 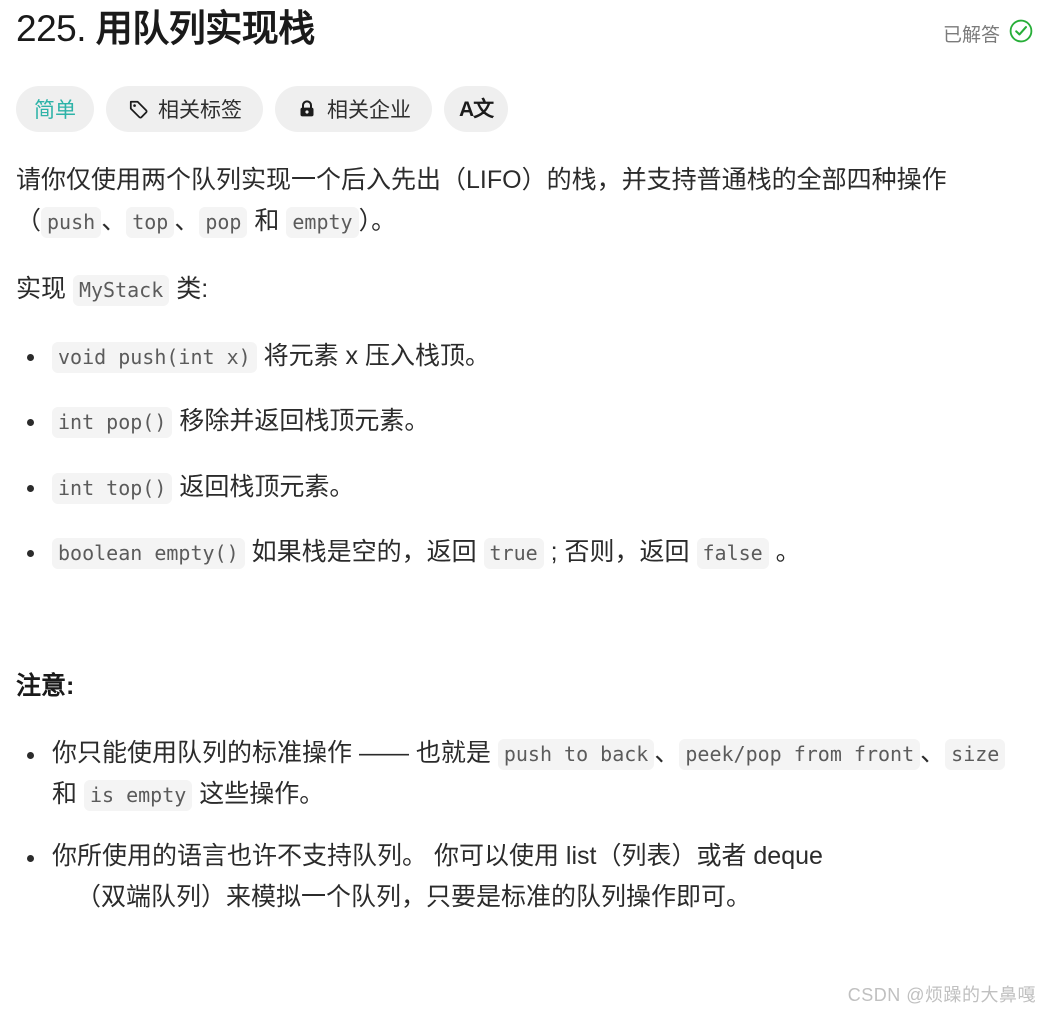 What do you see at coordinates (322, 222) in the screenshot?
I see `code-empty: empty` at bounding box center [322, 222].